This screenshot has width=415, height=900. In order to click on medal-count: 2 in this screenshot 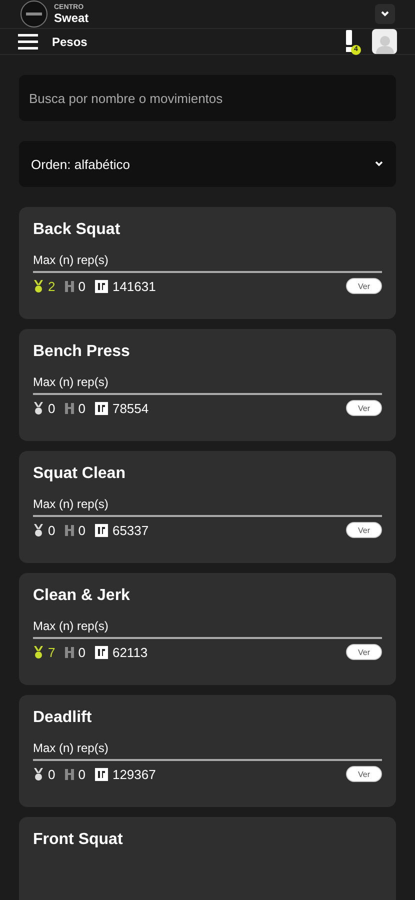, I will do `click(52, 286)`.